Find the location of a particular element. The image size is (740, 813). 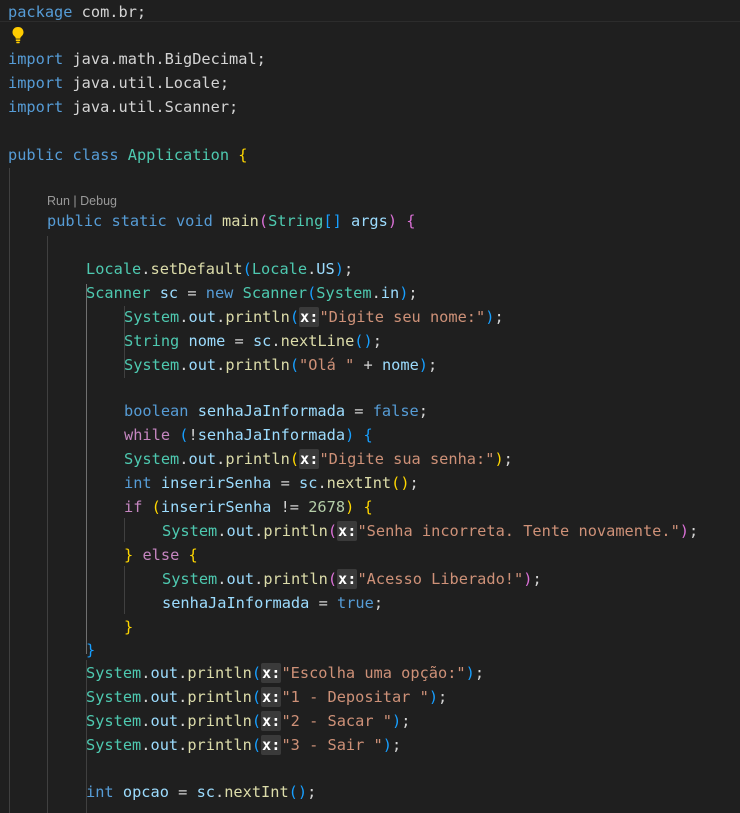

import-path: java.math.BigDecimal; is located at coordinates (164, 59).